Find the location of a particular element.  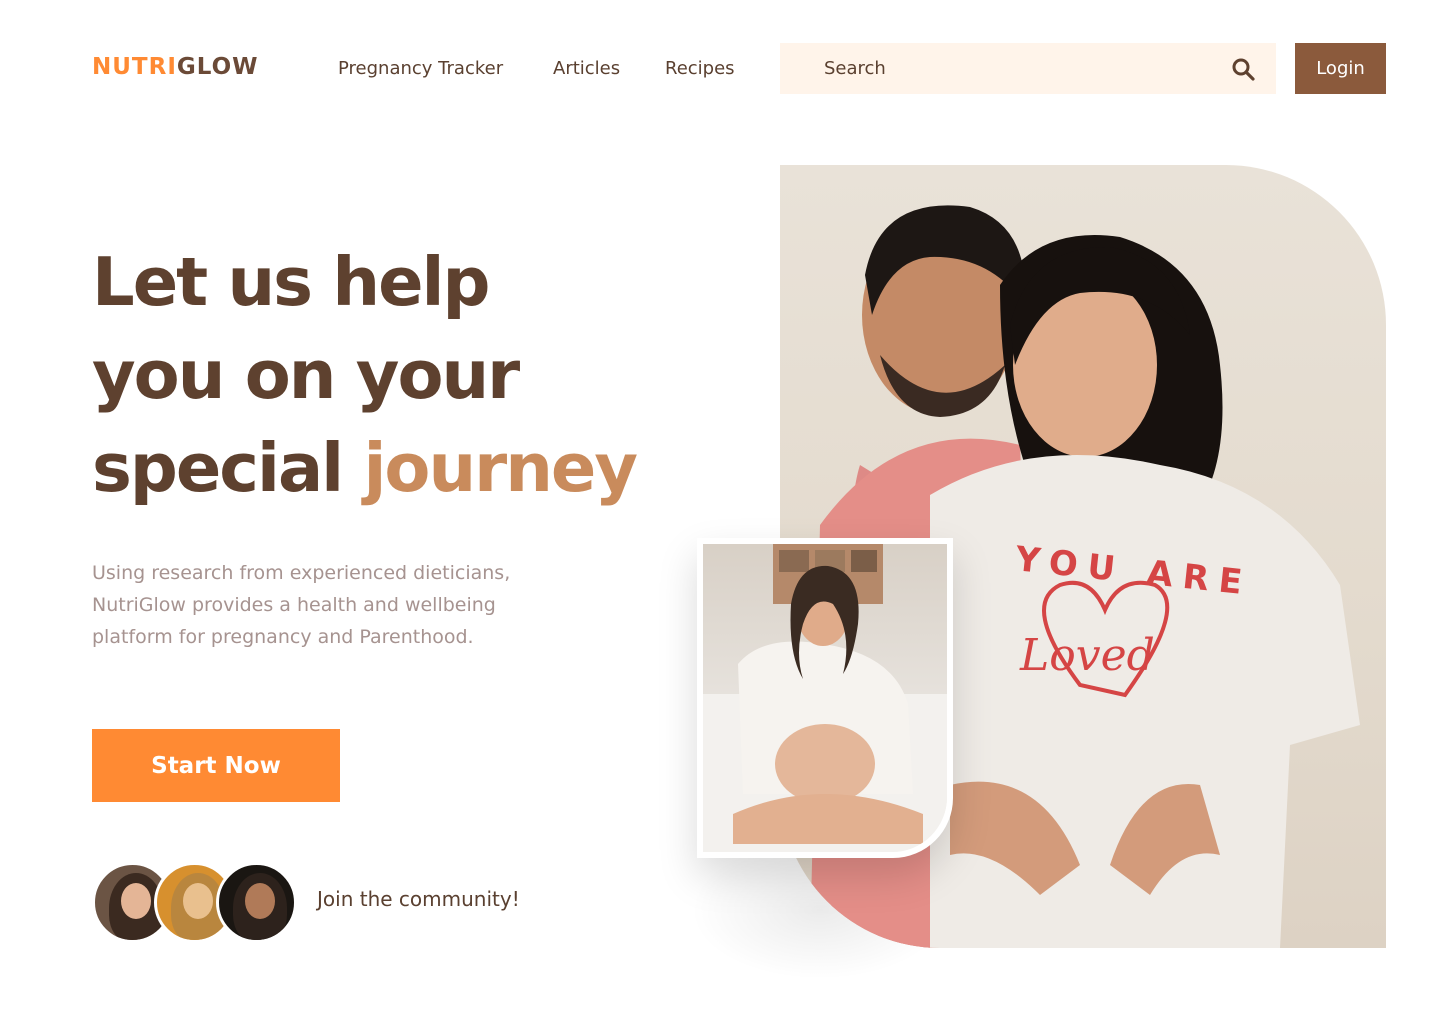

start-now-button: Start Now is located at coordinates (216, 765).